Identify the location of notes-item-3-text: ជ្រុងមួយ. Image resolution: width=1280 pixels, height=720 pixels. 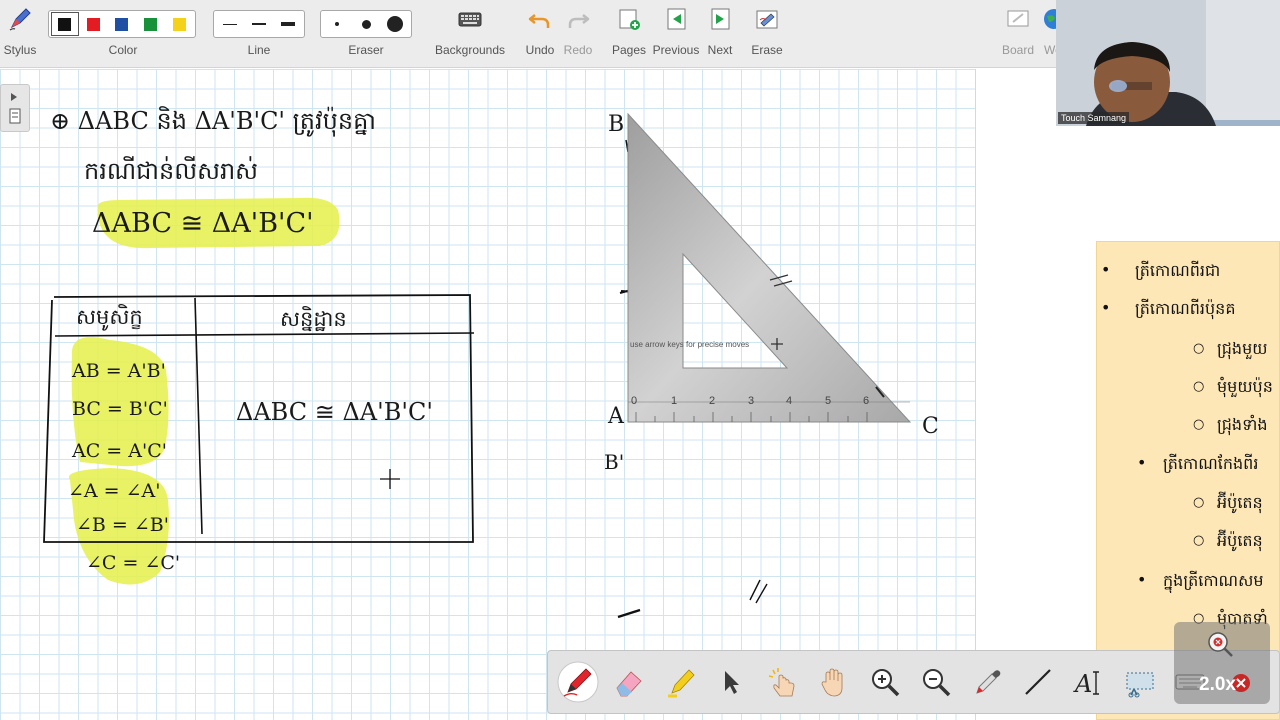
(1242, 348).